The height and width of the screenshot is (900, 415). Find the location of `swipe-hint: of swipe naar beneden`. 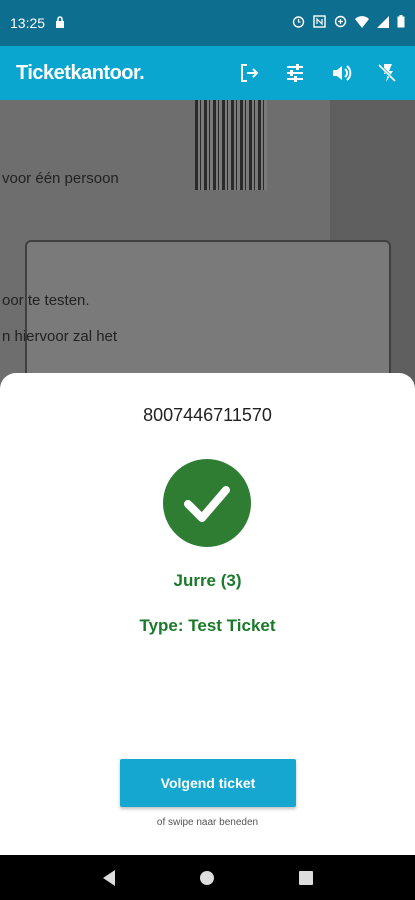

swipe-hint: of swipe naar beneden is located at coordinates (207, 822).